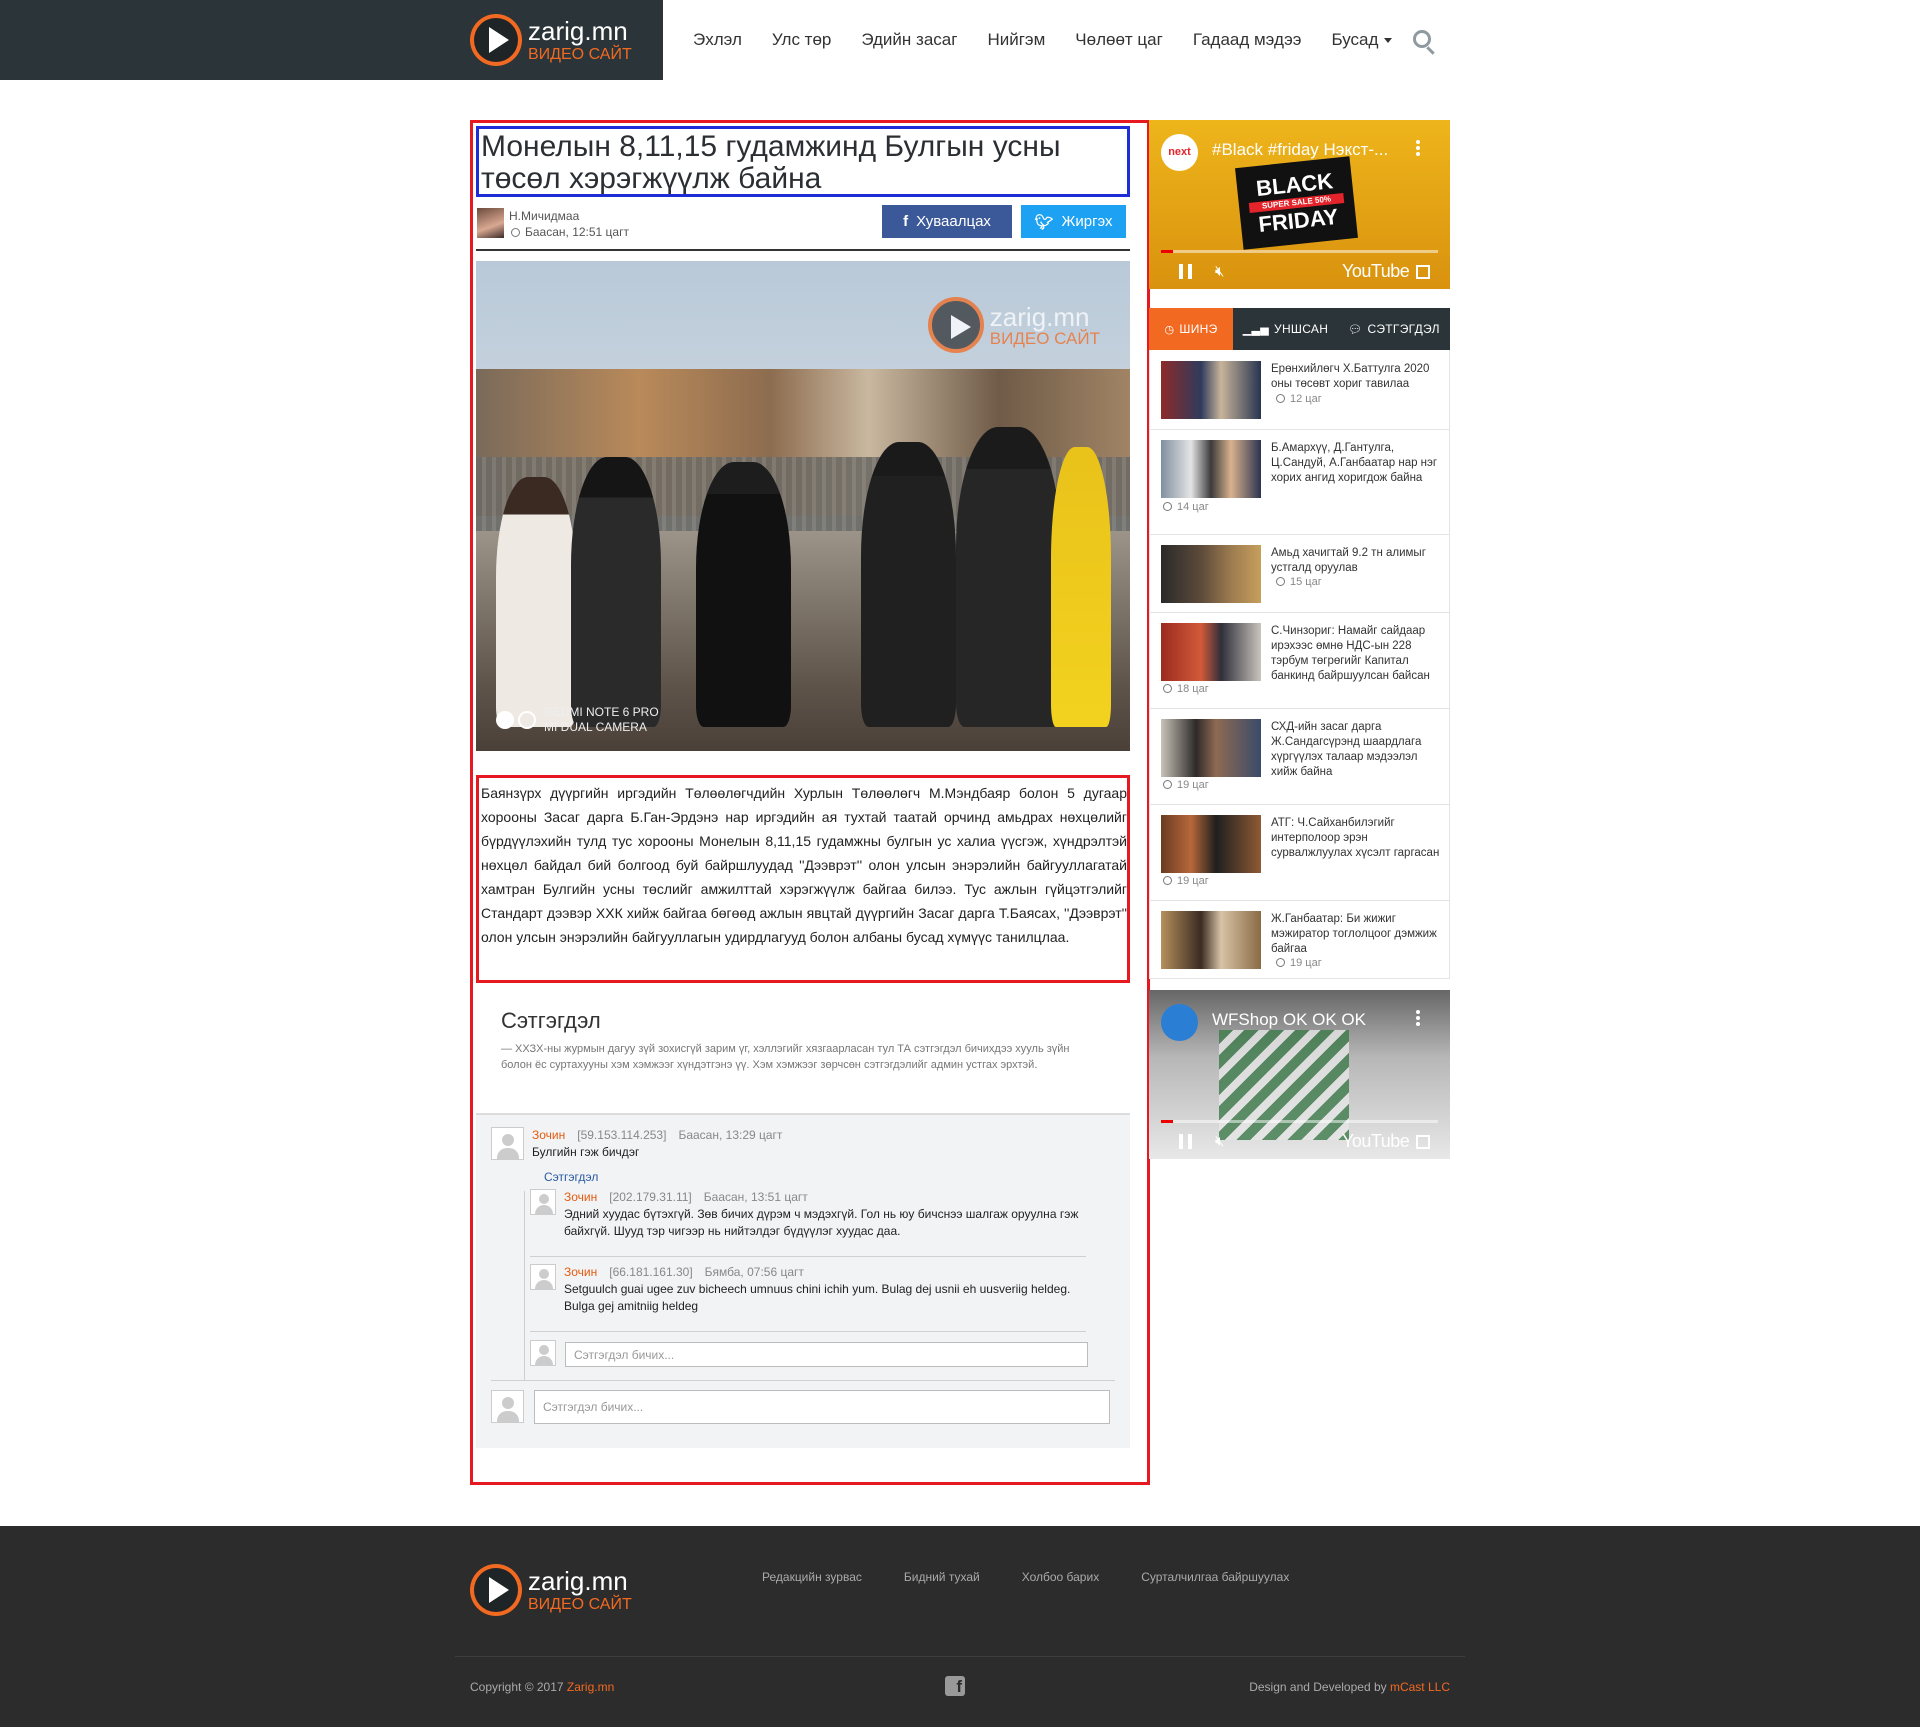 Image resolution: width=1920 pixels, height=1727 pixels. What do you see at coordinates (578, 30) in the screenshot?
I see `logo-name: zarig.mn` at bounding box center [578, 30].